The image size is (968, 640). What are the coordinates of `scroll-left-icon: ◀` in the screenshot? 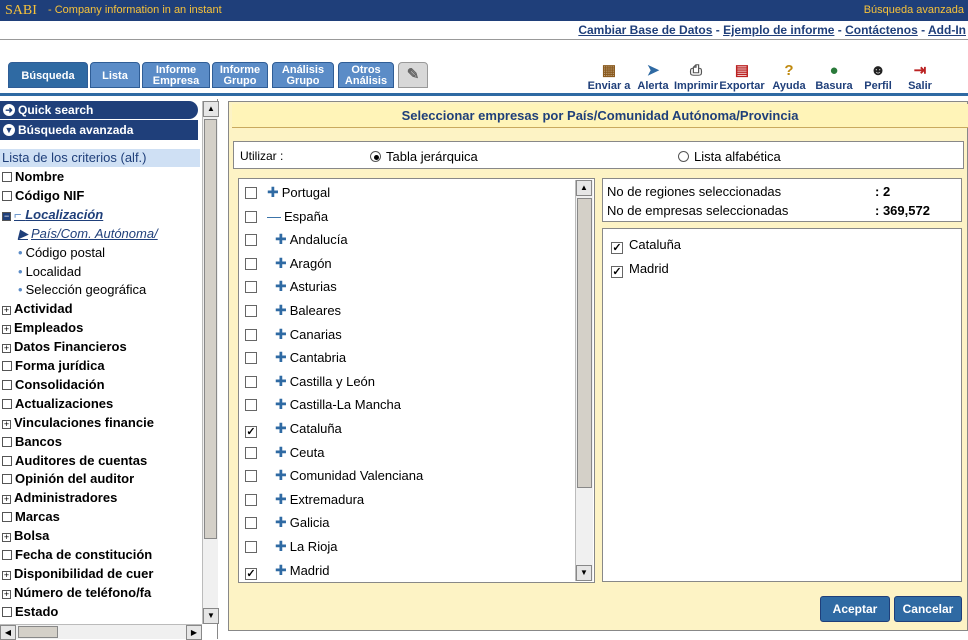 It's located at (8, 632).